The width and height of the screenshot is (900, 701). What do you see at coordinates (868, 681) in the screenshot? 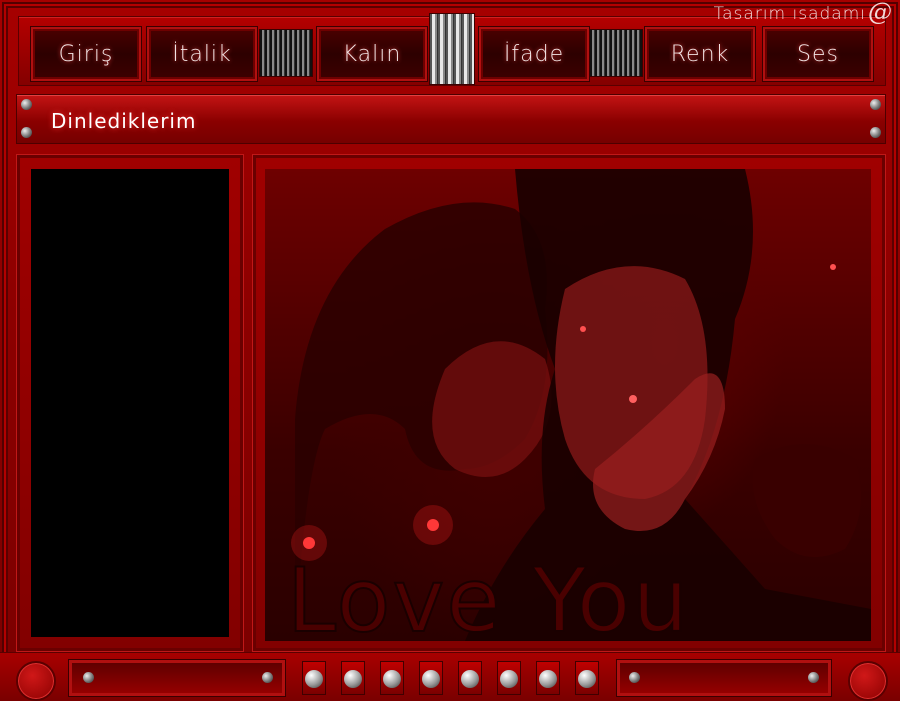
I see `round-button-right` at bounding box center [868, 681].